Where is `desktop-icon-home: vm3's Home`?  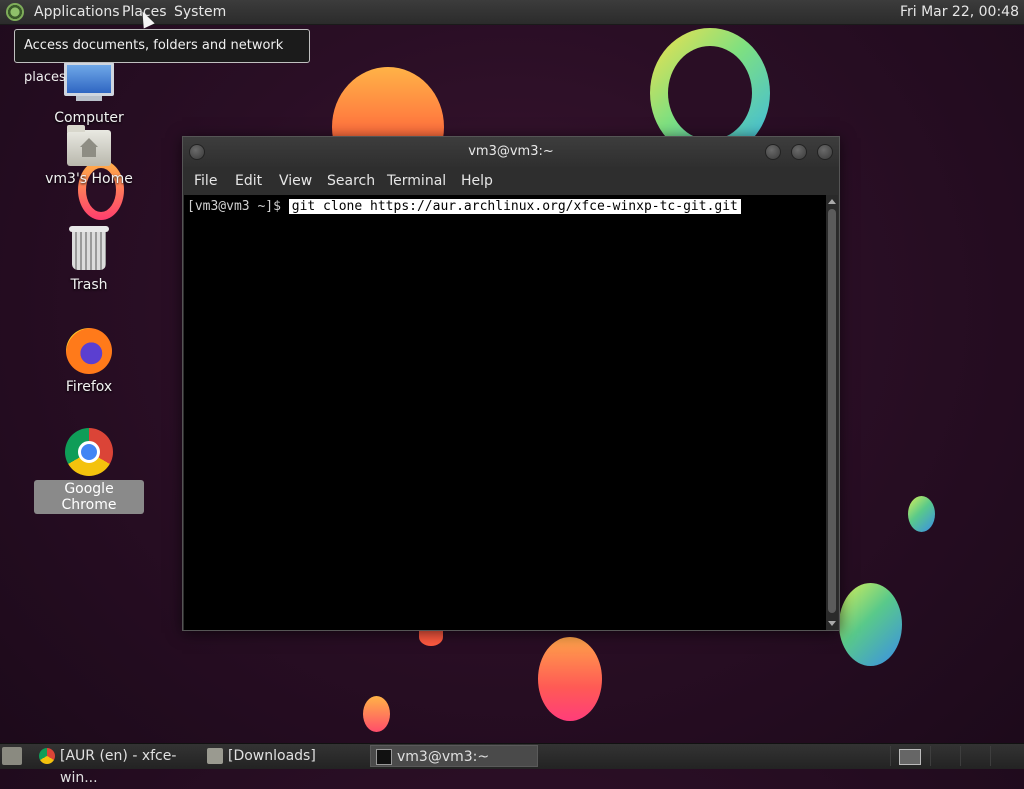
desktop-icon-home: vm3's Home is located at coordinates (89, 156).